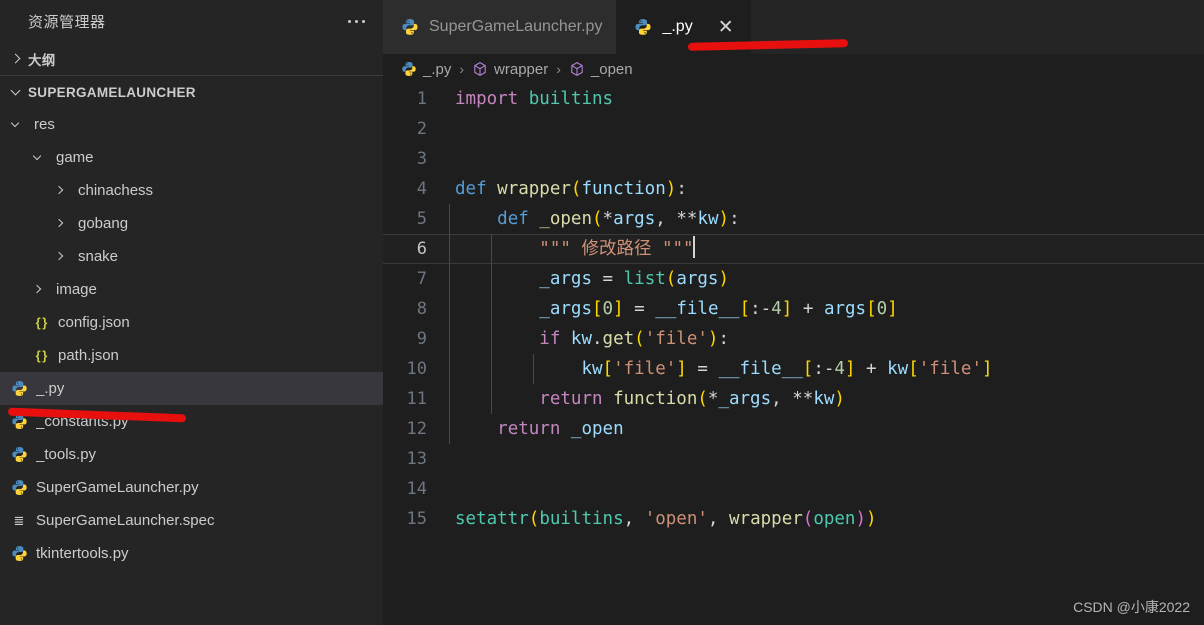 This screenshot has height=625, width=1204. Describe the element at coordinates (826, 339) in the screenshot. I see `code-line-text: if kw.get('file'):` at that location.